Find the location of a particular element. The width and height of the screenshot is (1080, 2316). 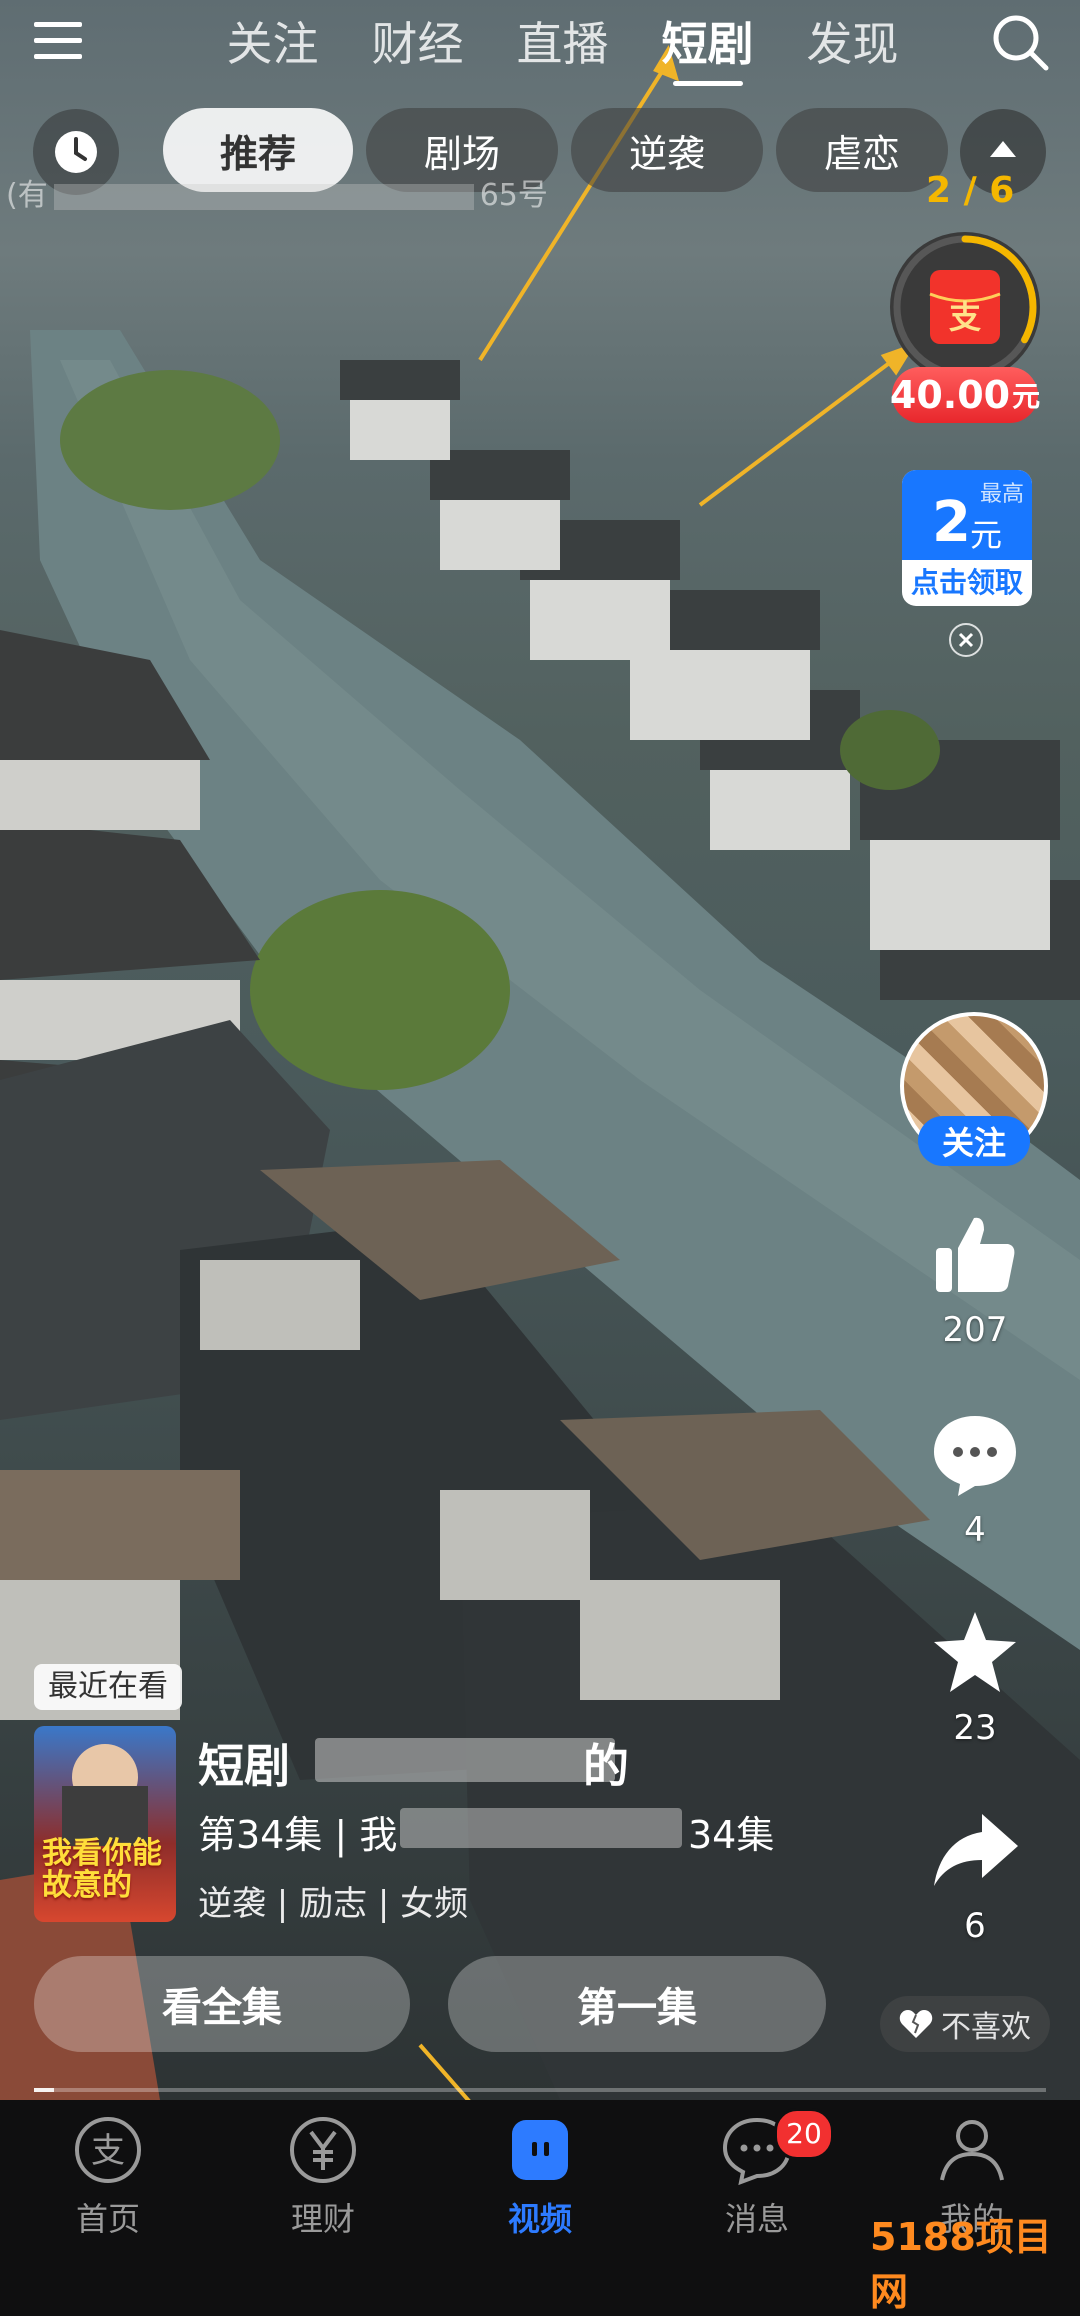

comment-count: 4 is located at coordinates (975, 1530).